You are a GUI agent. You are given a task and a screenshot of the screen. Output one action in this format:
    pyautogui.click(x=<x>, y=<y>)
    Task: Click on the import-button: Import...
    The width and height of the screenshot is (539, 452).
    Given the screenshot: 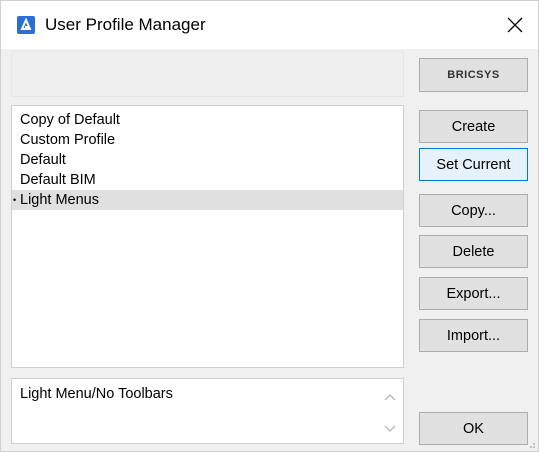 What is the action you would take?
    pyautogui.click(x=473, y=335)
    